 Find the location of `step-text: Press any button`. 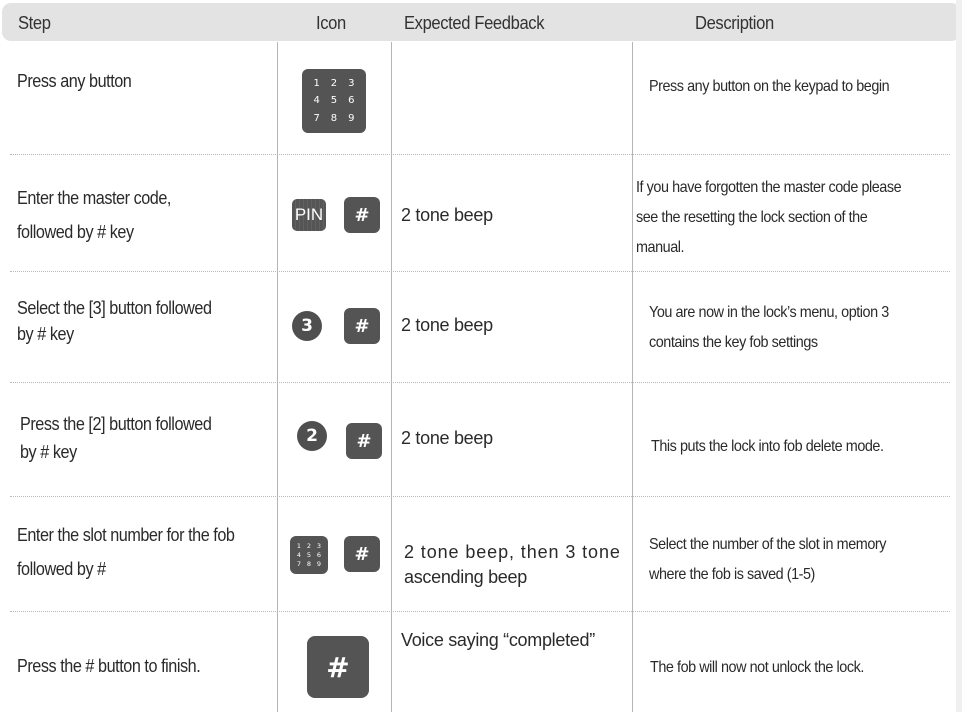

step-text: Press any button is located at coordinates (74, 81).